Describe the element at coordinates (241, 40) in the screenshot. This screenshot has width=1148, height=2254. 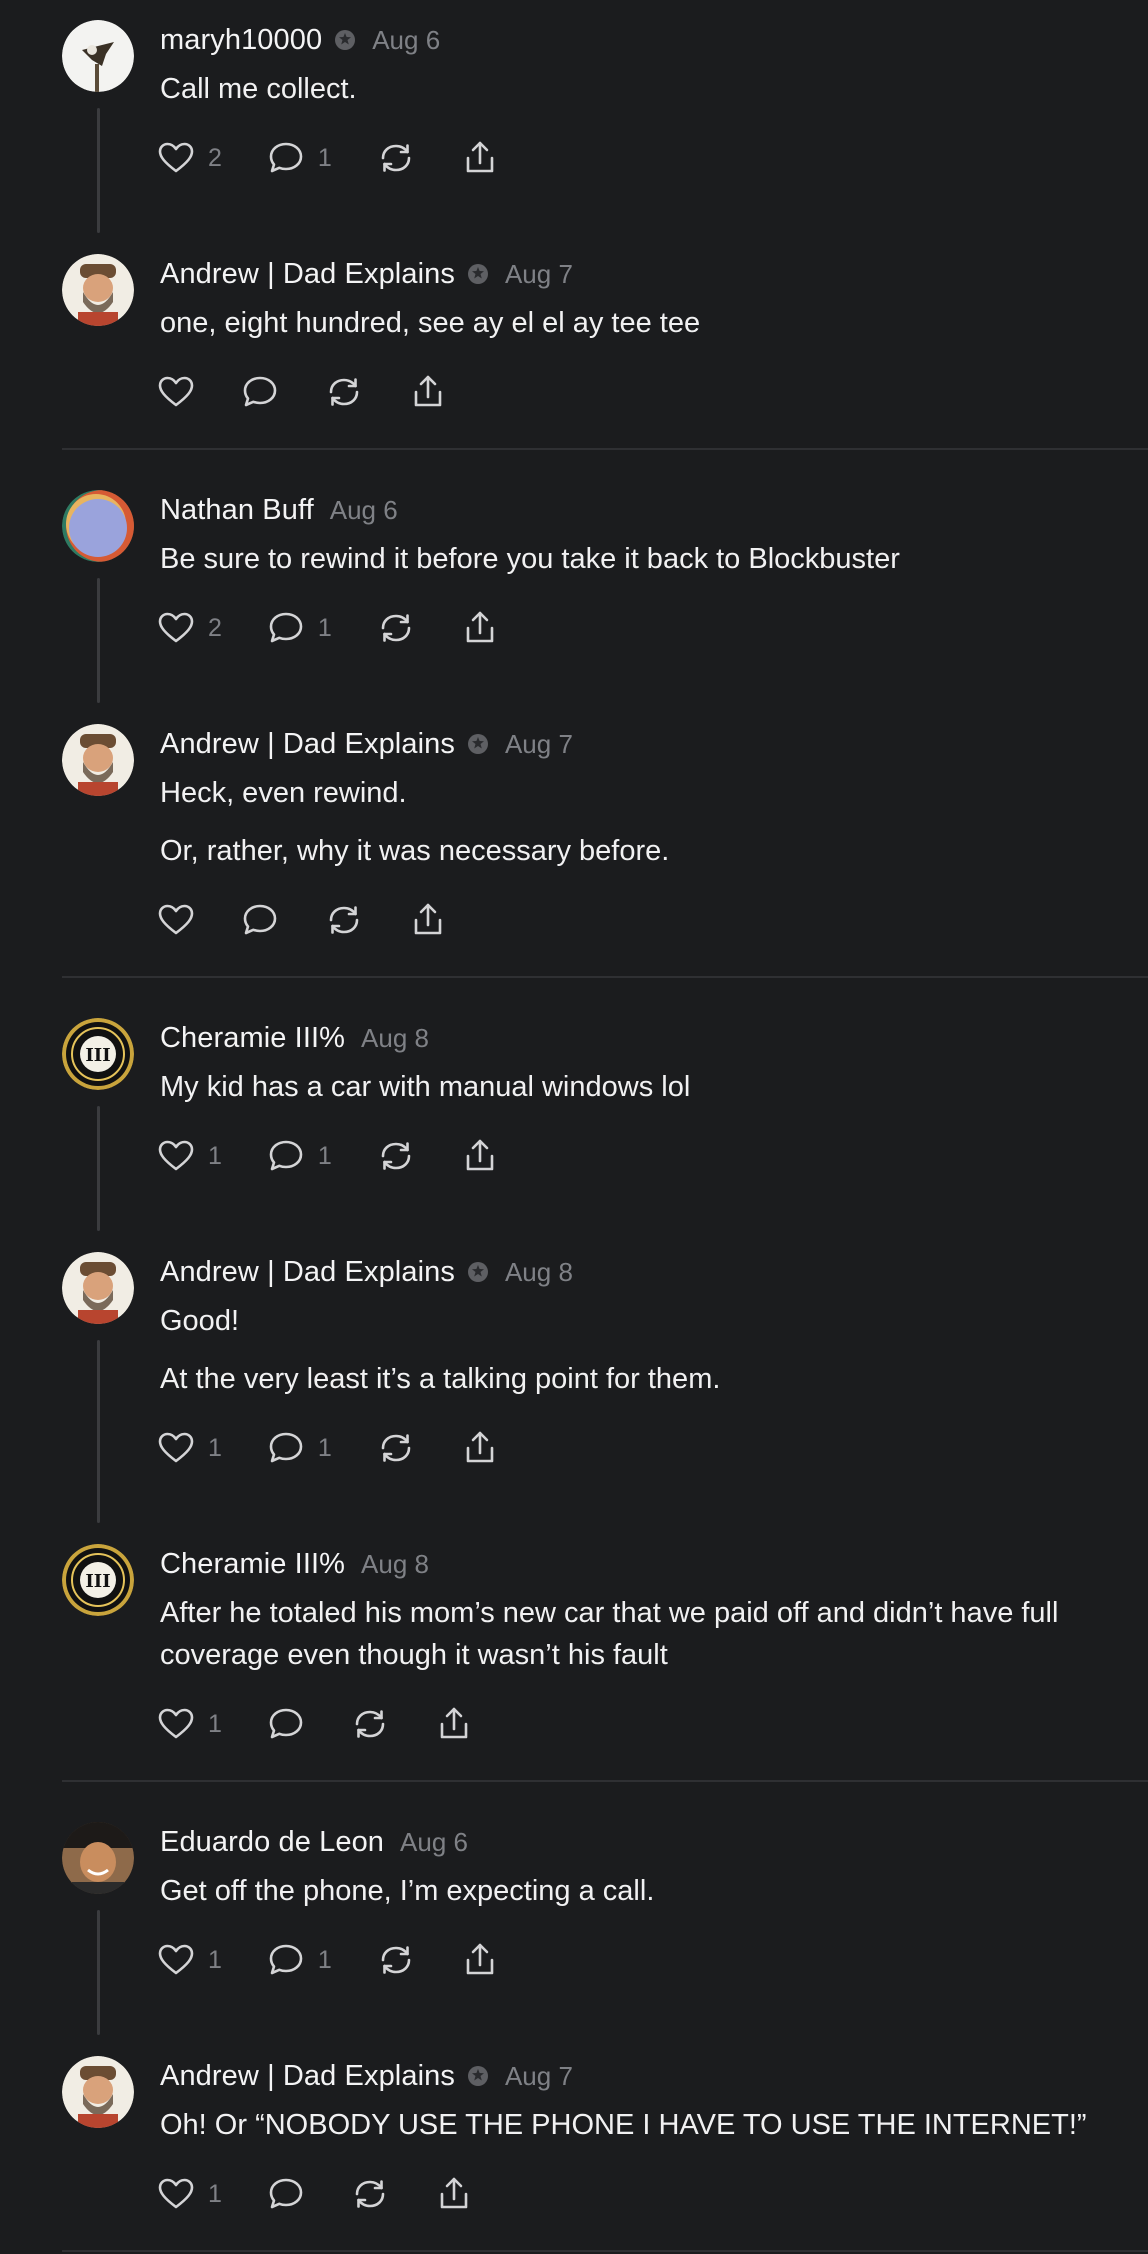
I see `author-name: maryh10000` at that location.